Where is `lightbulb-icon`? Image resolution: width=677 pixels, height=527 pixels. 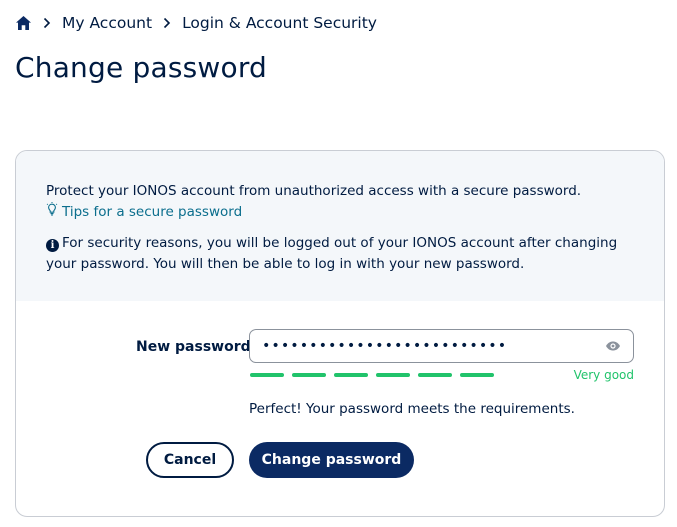 lightbulb-icon is located at coordinates (52, 212).